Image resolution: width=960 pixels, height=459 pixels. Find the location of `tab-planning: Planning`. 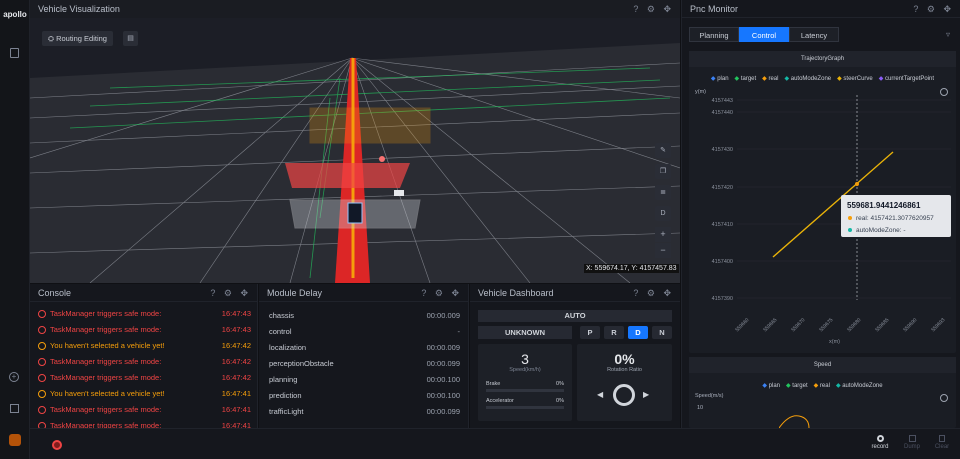

tab-planning: Planning is located at coordinates (714, 34).